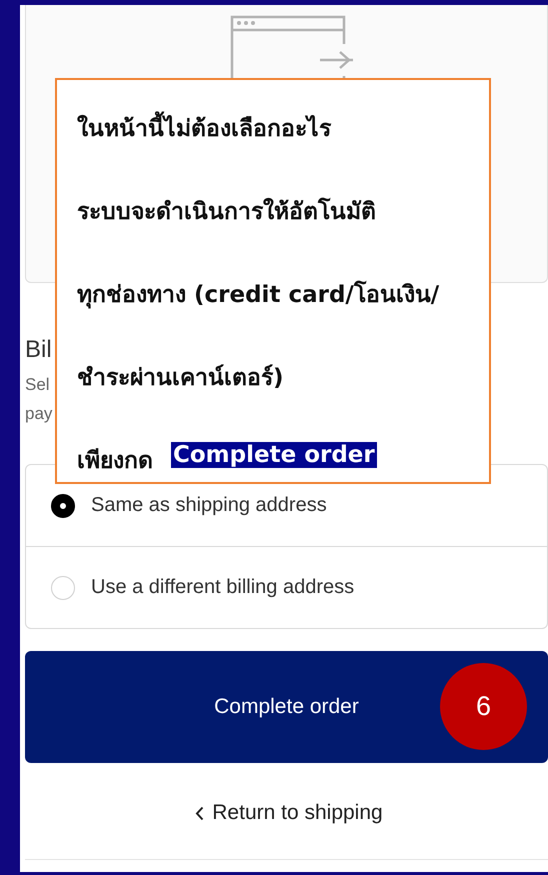  Describe the element at coordinates (37, 385) in the screenshot. I see `section-description: Sel` at that location.